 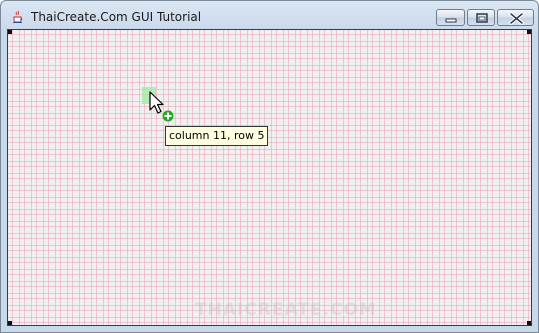 I want to click on corner-handle-top-left, so click(x=10, y=32).